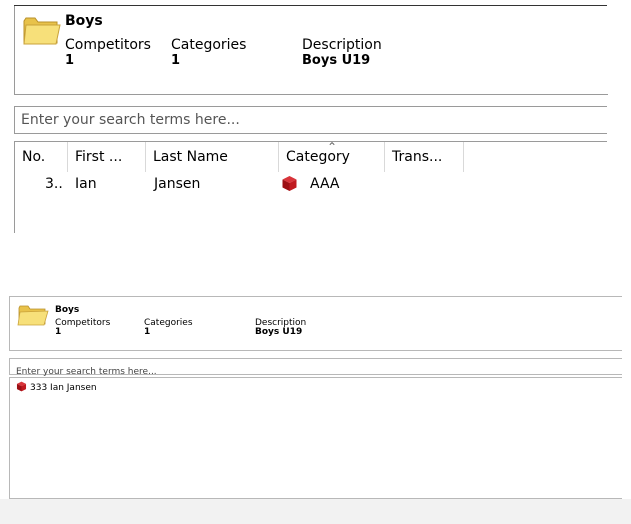 Image resolution: width=631 pixels, height=524 pixels. Describe the element at coordinates (332, 147) in the screenshot. I see `sort-ascending-icon: ⌃` at that location.